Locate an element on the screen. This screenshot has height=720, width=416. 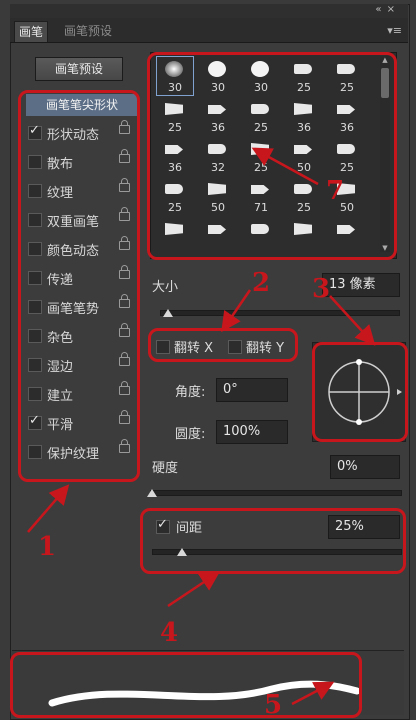
annotation-number-1: 1 is located at coordinates (47, 547).